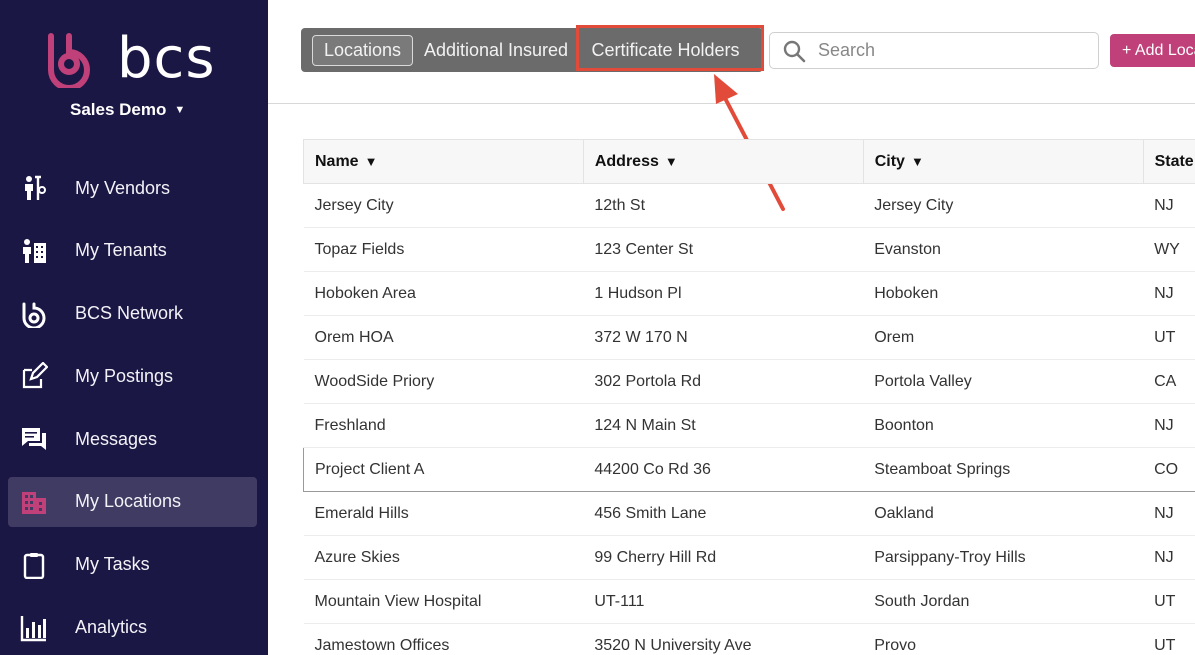 The width and height of the screenshot is (1195, 655). What do you see at coordinates (1169, 469) in the screenshot?
I see `cell-state: CO` at bounding box center [1169, 469].